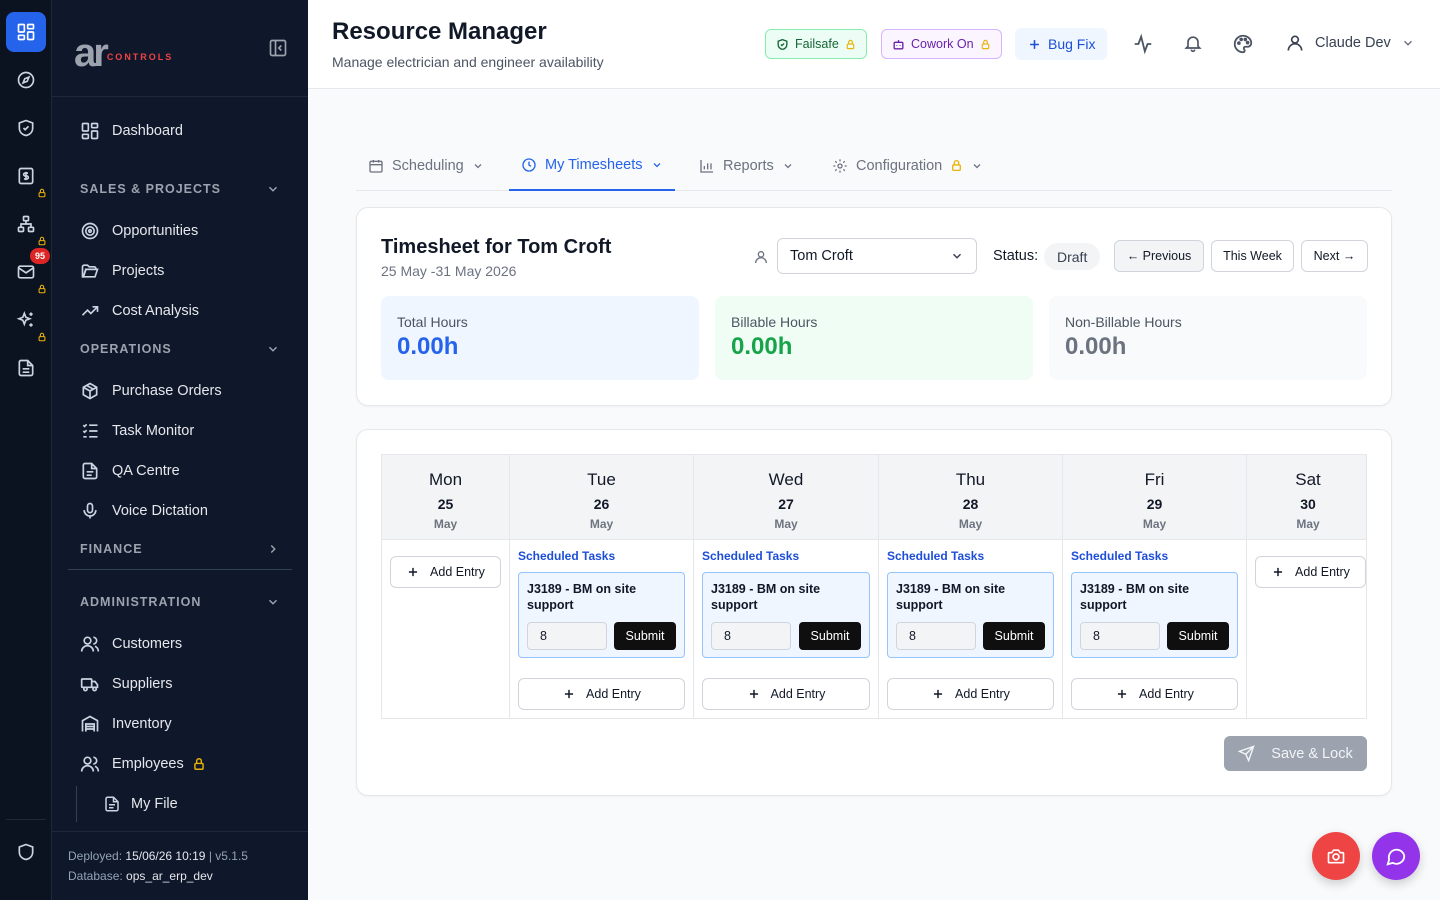 This screenshot has height=900, width=1440. What do you see at coordinates (877, 256) in the screenshot?
I see `employee-select: Tom Croft` at bounding box center [877, 256].